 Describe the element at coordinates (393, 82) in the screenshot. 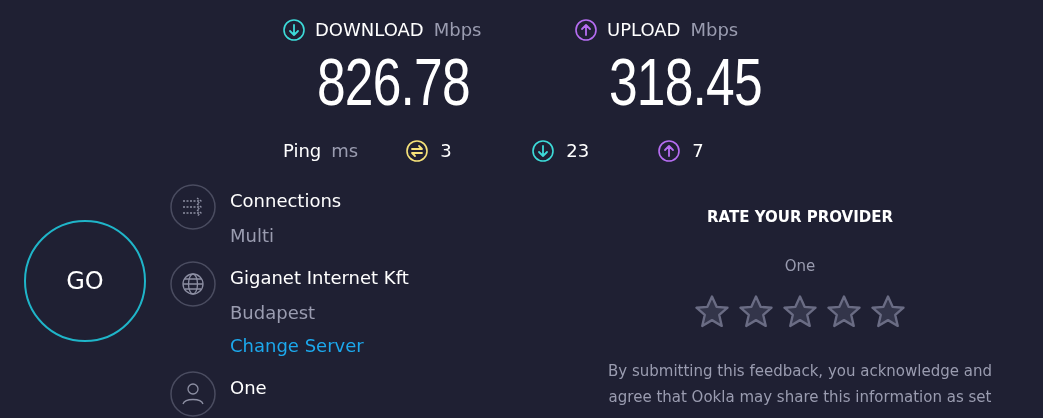

I see `speed-value: 826.78` at that location.